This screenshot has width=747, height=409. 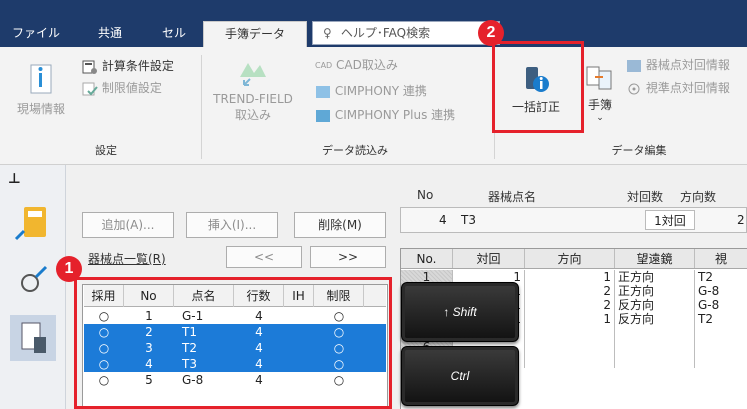 What do you see at coordinates (425, 195) in the screenshot?
I see `info-header-no: No` at bounding box center [425, 195].